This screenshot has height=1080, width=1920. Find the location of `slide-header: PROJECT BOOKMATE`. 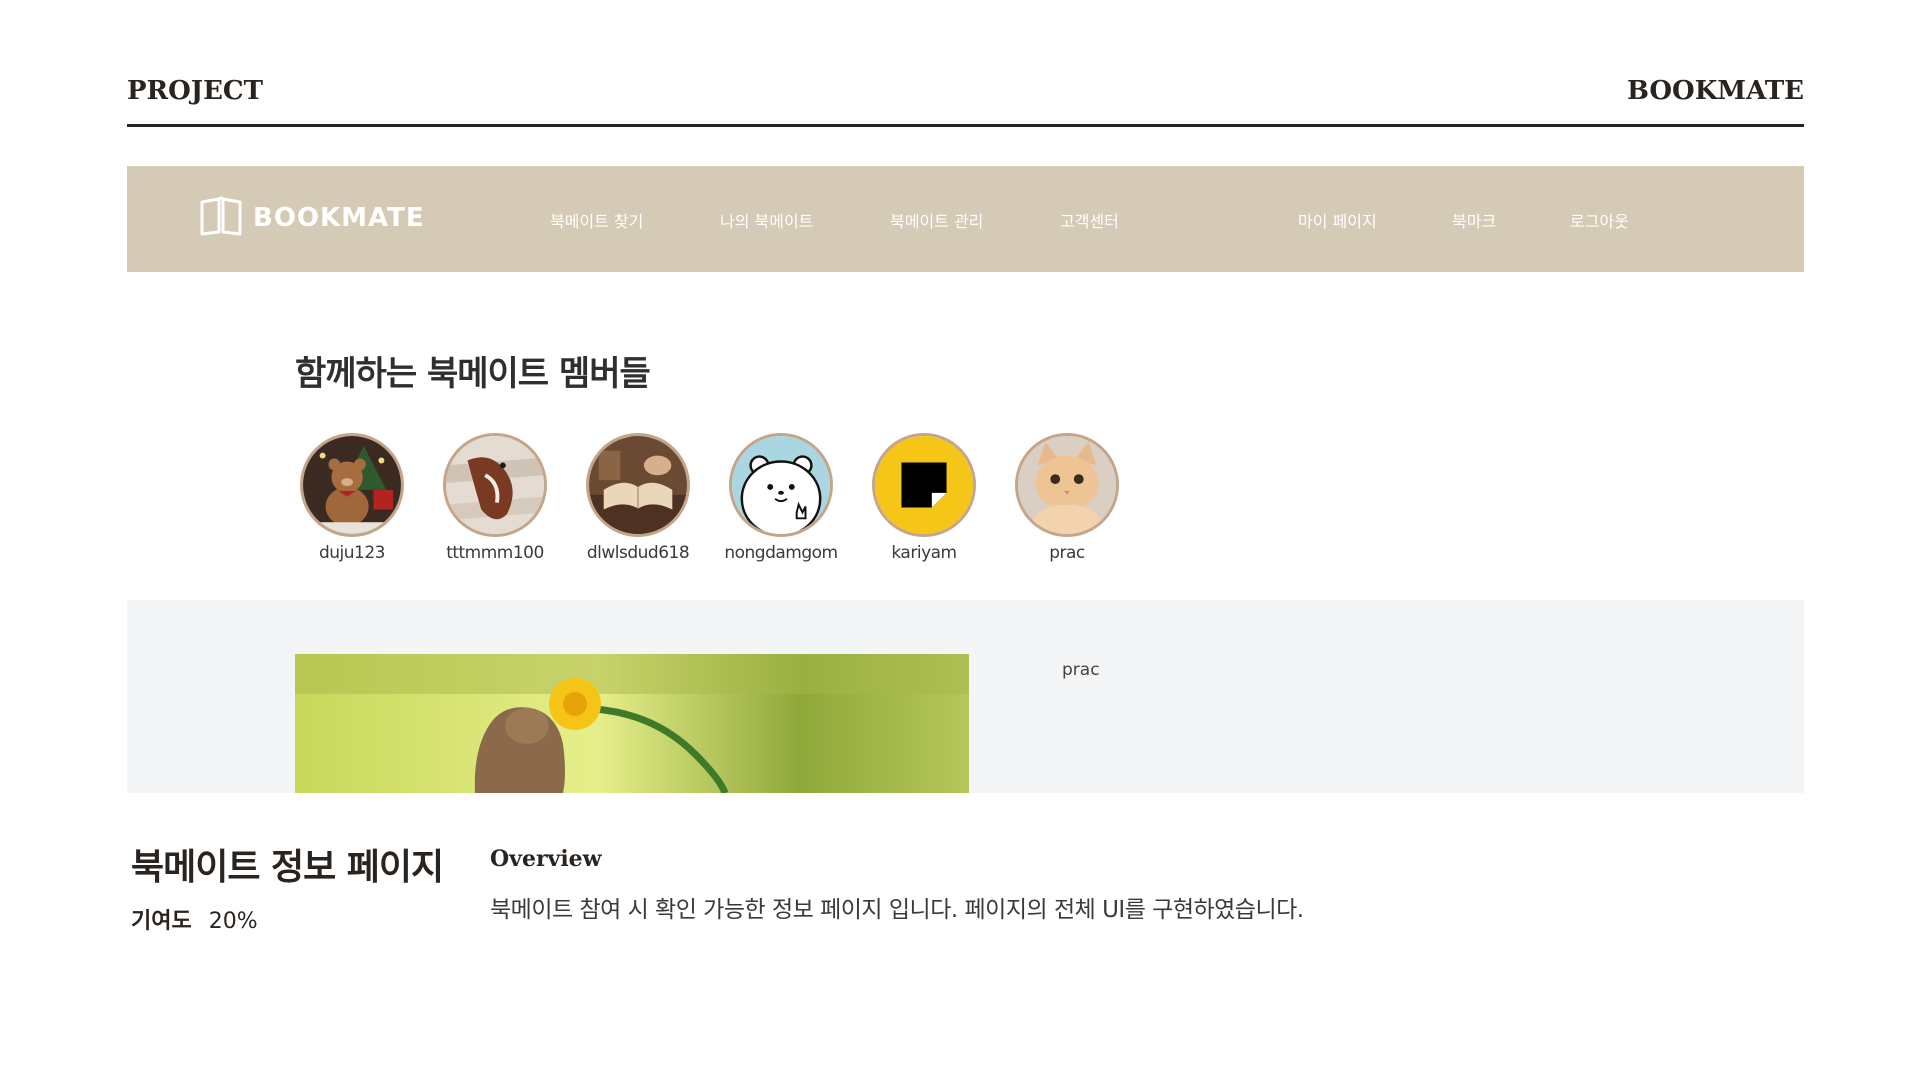

slide-header: PROJECT BOOKMATE is located at coordinates (965, 99).